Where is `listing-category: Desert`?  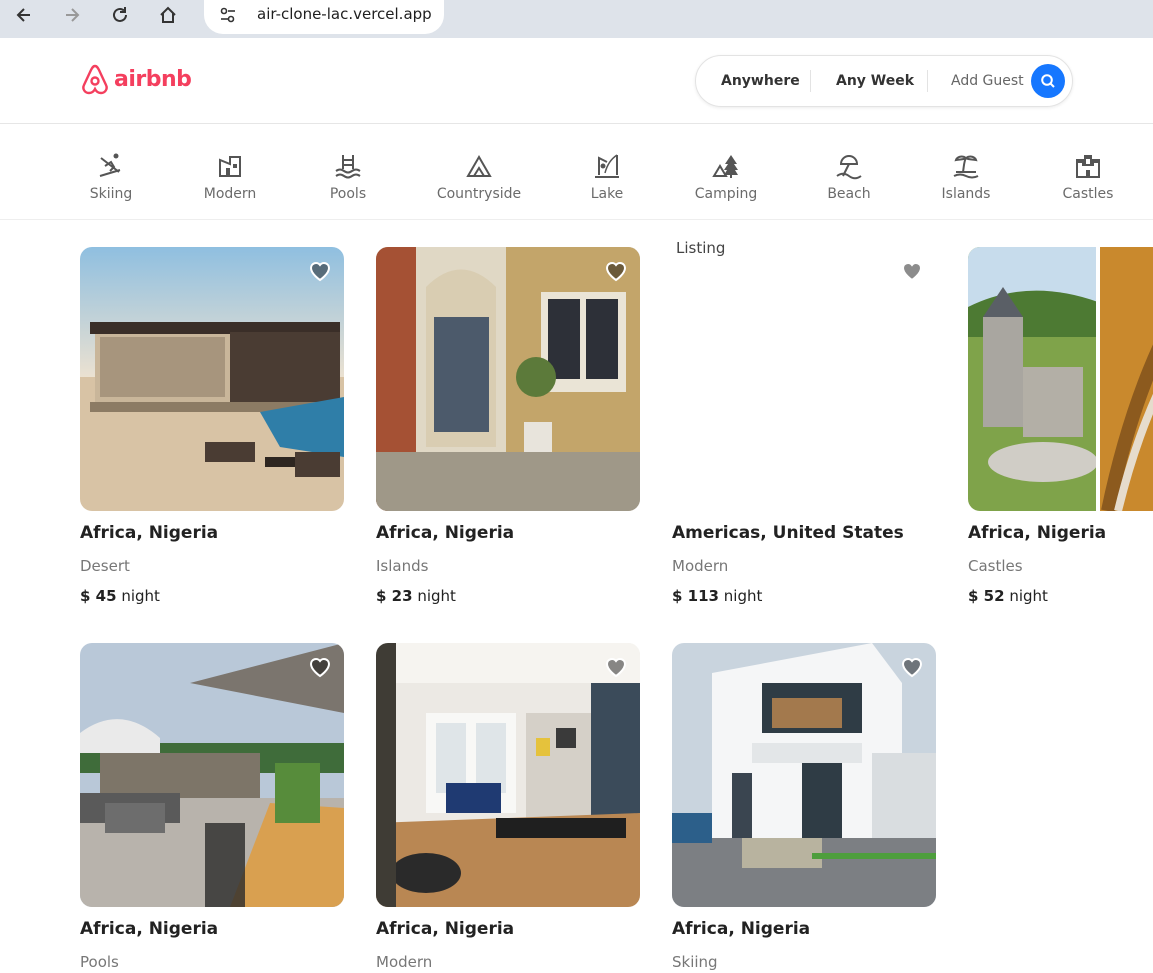 listing-category: Desert is located at coordinates (105, 566).